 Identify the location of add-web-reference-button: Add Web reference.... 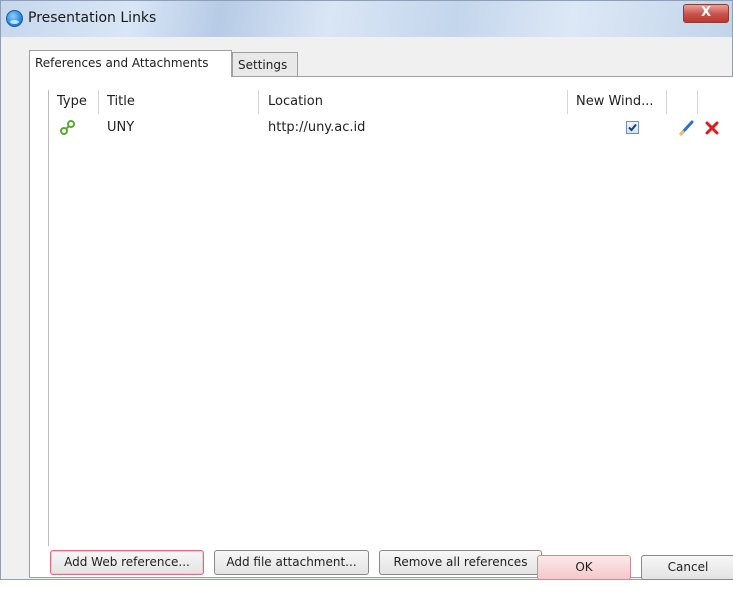
(127, 562).